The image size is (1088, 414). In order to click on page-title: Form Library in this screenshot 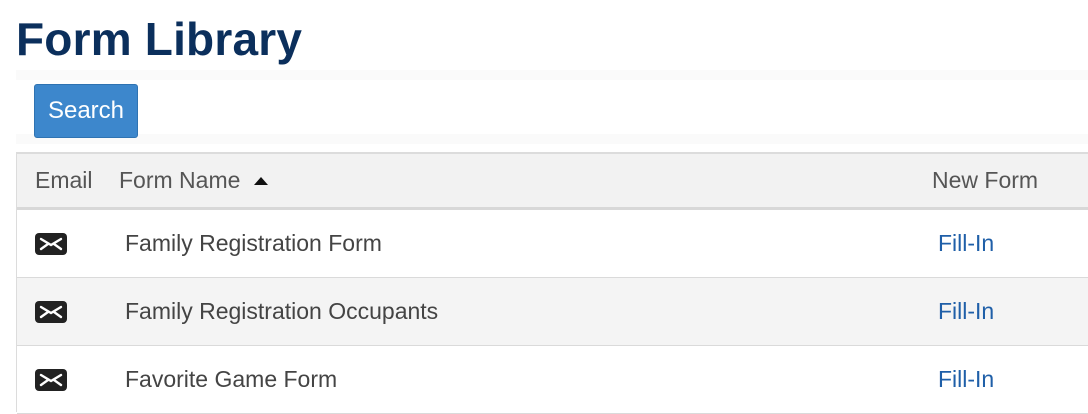, I will do `click(159, 39)`.